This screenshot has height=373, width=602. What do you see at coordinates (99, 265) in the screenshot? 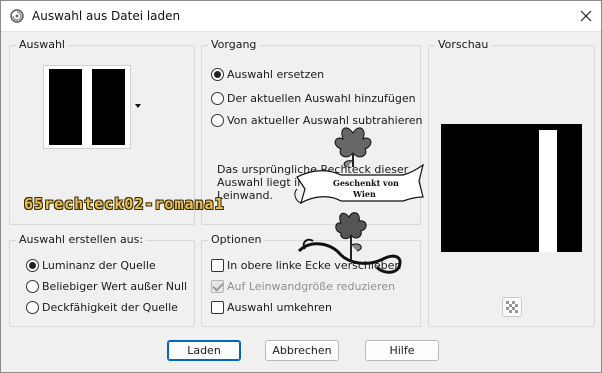
I see `radio-label: Luminanz der Quelle` at bounding box center [99, 265].